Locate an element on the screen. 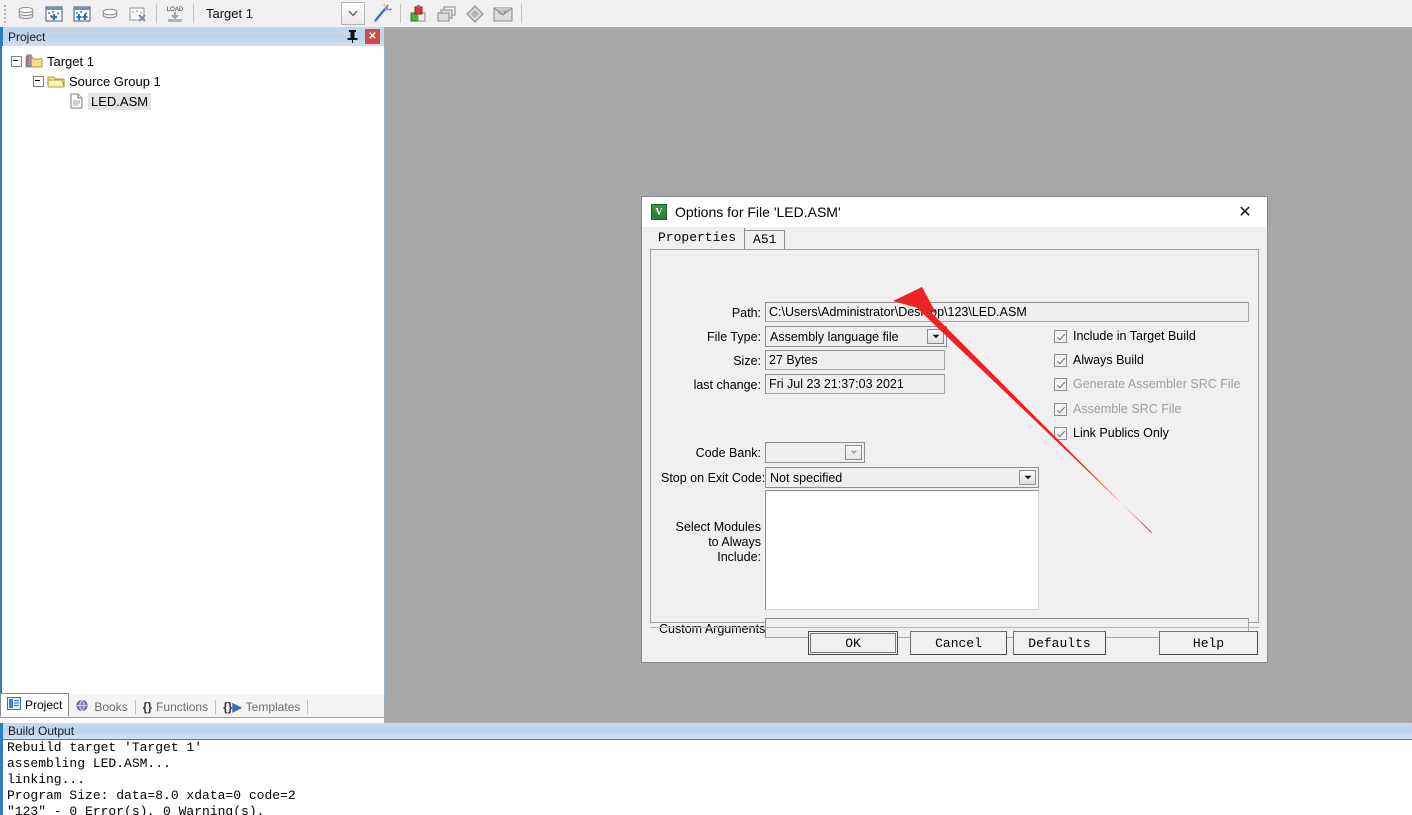 The height and width of the screenshot is (815, 1412). dialog-title: Options for File 'LED.ASM' is located at coordinates (758, 212).